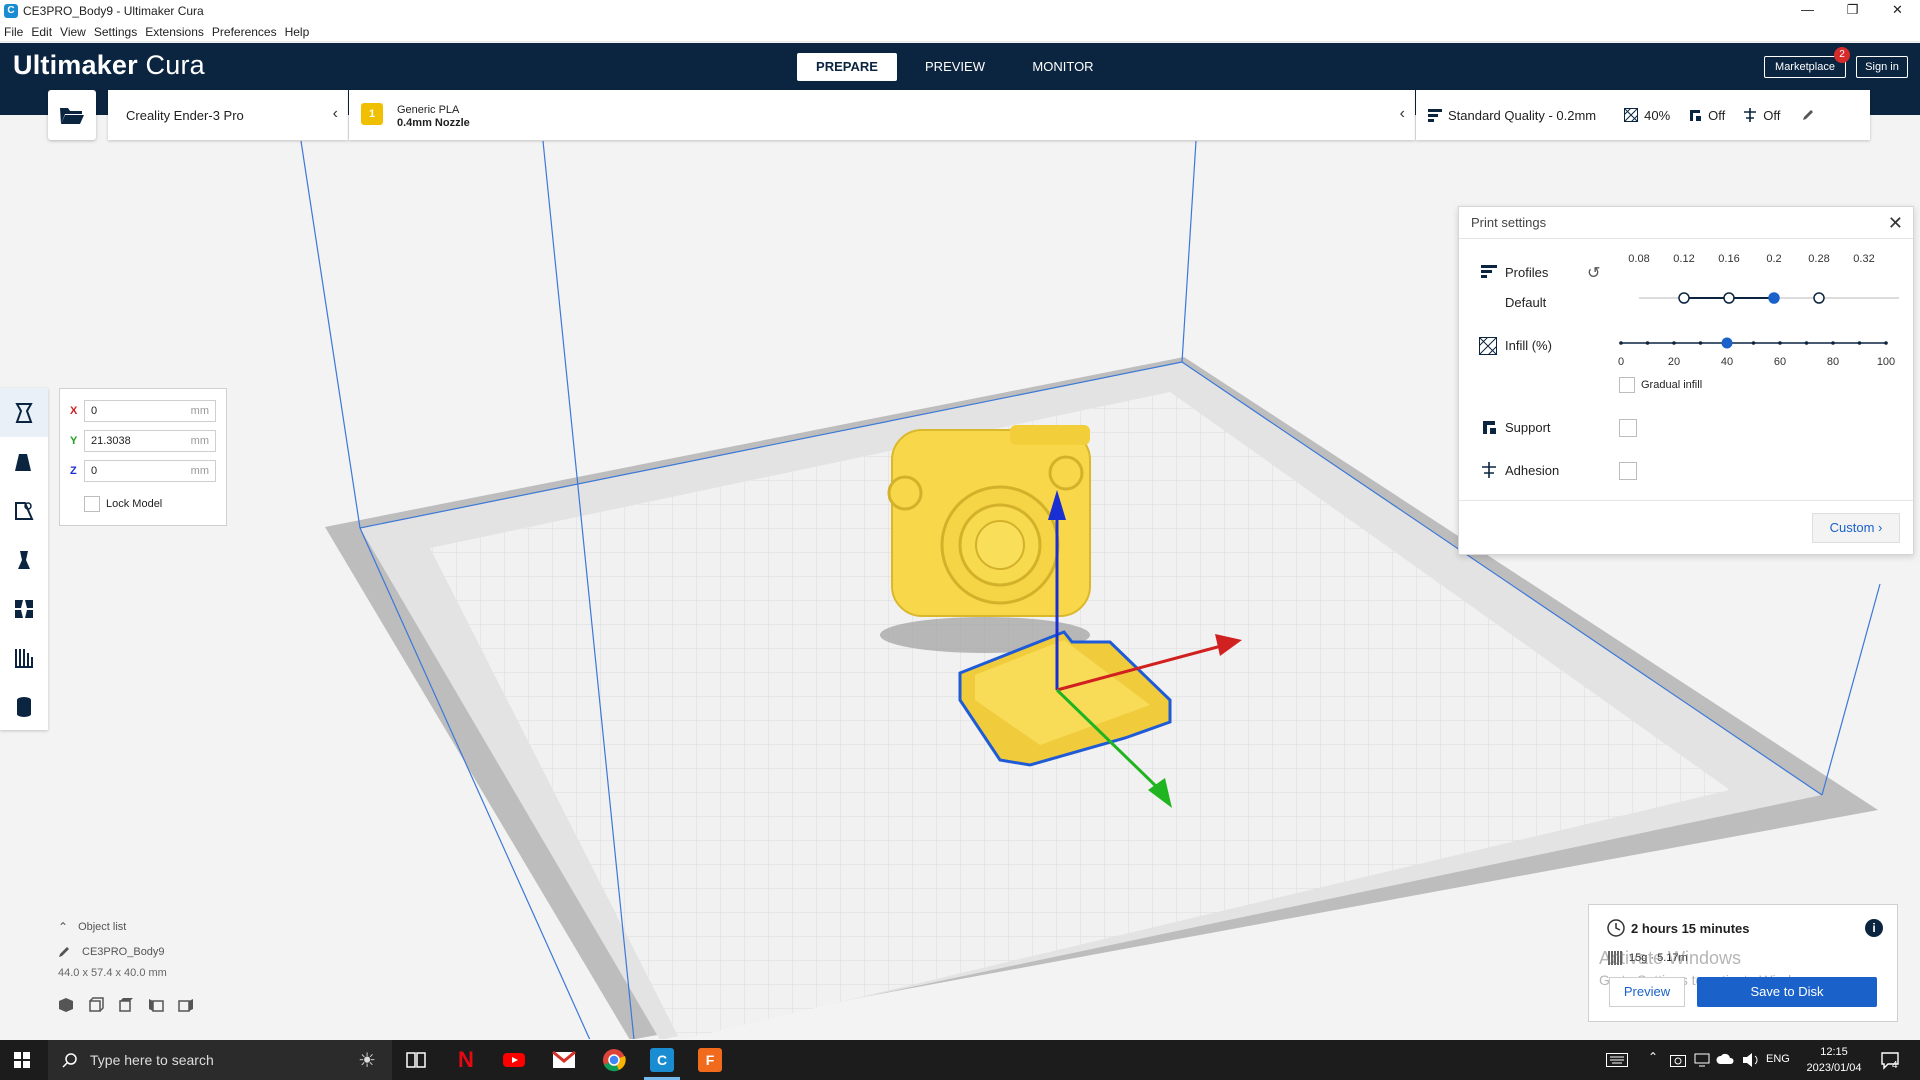  I want to click on layer-height-selected-handle, so click(1774, 298).